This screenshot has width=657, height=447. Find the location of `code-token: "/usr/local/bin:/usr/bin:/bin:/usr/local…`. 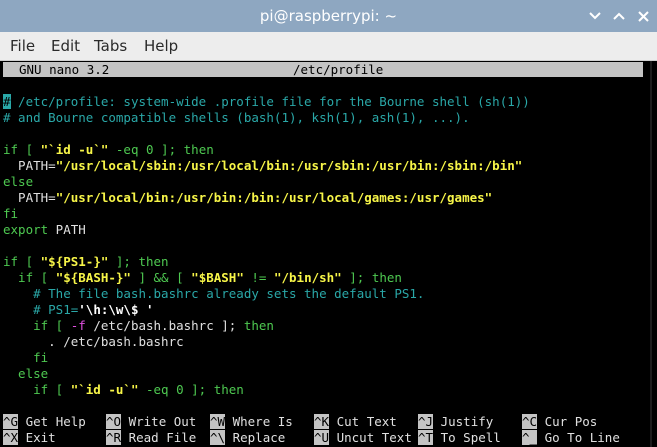

code-token: "/usr/local/bin:/usr/bin:/bin:/usr/local… is located at coordinates (274, 197).